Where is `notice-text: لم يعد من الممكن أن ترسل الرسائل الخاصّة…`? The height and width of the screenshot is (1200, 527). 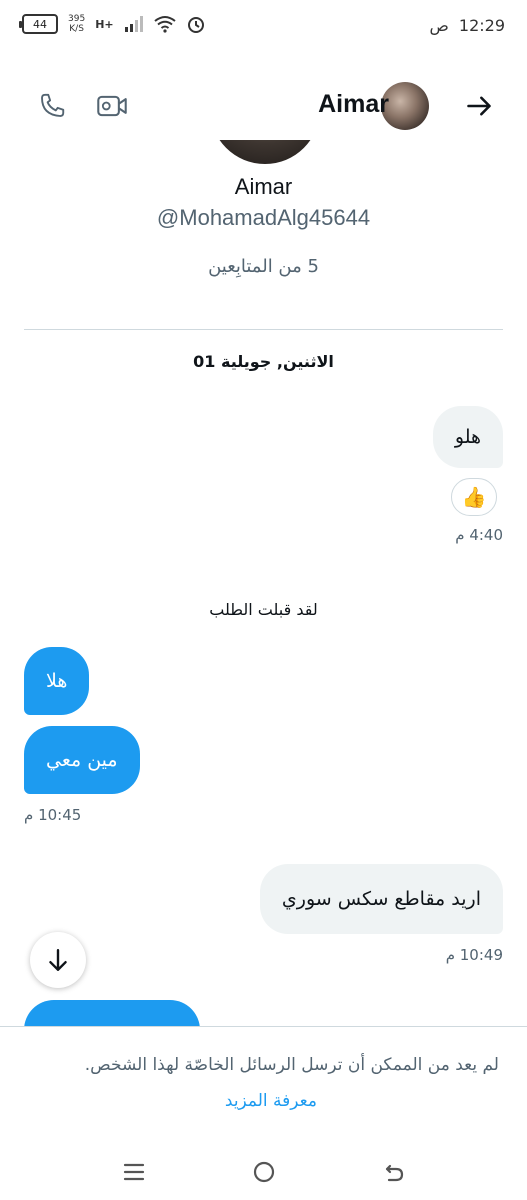 notice-text: لم يعد من الممكن أن ترسل الرسائل الخاصّة… is located at coordinates (291, 1065).